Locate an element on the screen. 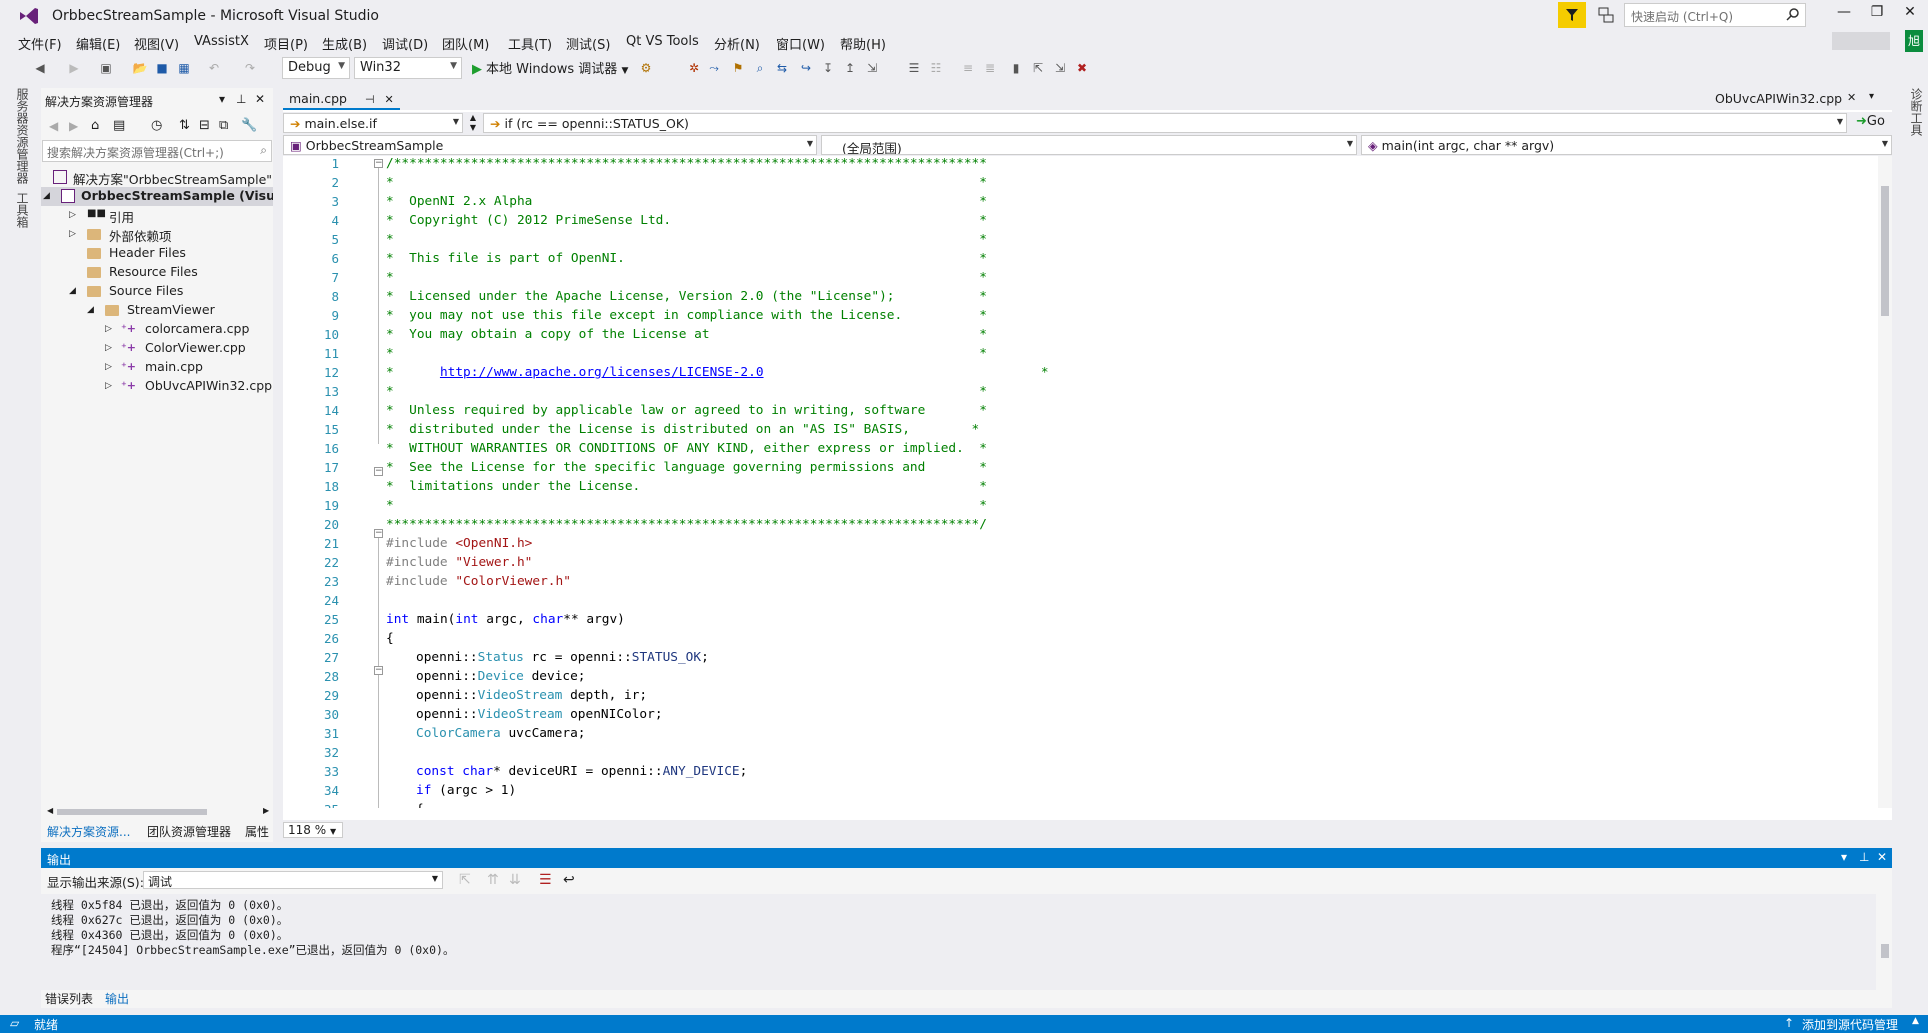 The width and height of the screenshot is (1928, 1033). feedback-icon is located at coordinates (1606, 15).